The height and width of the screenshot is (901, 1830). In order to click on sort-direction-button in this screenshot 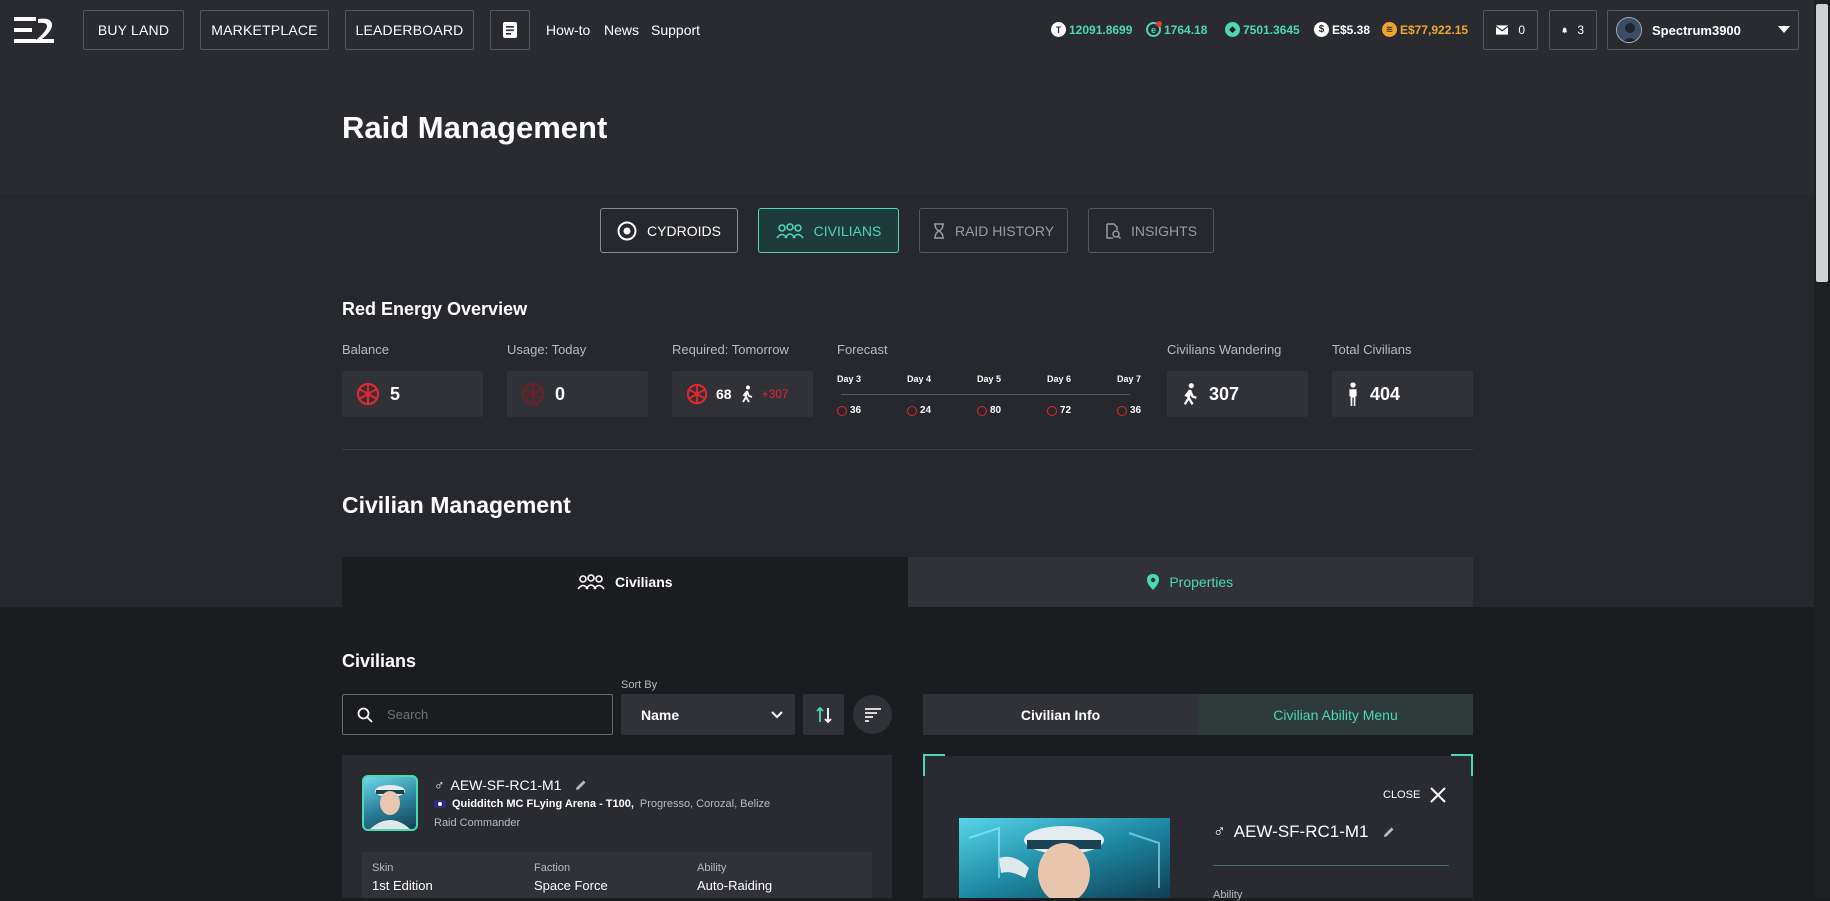, I will do `click(823, 714)`.